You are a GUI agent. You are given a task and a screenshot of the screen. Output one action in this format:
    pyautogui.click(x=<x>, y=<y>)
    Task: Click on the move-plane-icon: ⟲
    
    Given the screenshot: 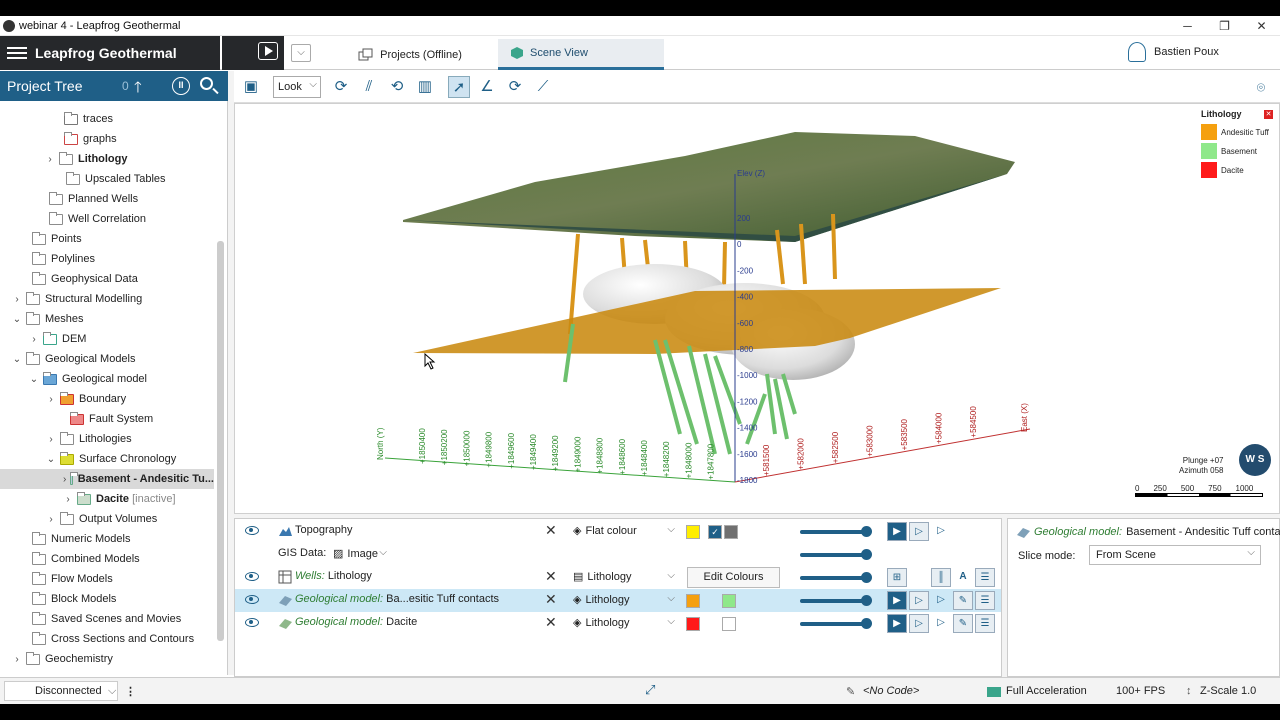 What is the action you would take?
    pyautogui.click(x=397, y=87)
    